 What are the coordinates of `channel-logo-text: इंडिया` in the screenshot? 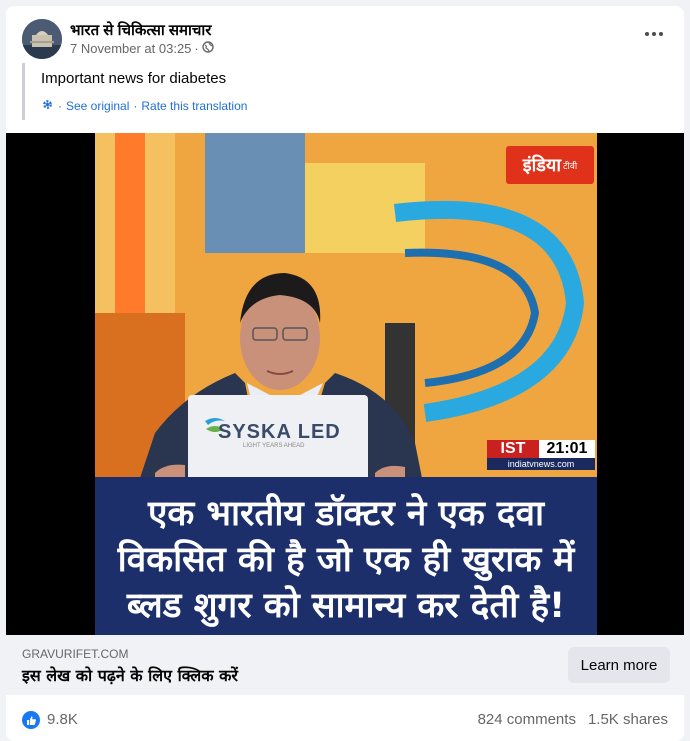 It's located at (542, 165).